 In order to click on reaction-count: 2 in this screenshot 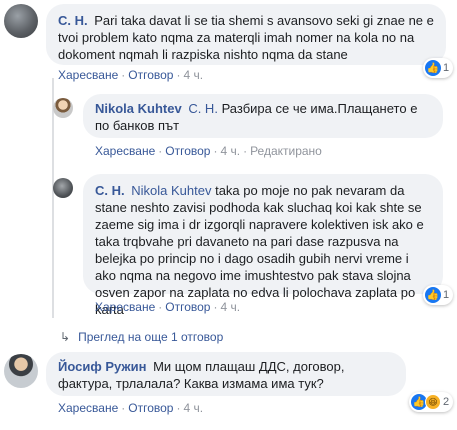, I will do `click(446, 402)`.